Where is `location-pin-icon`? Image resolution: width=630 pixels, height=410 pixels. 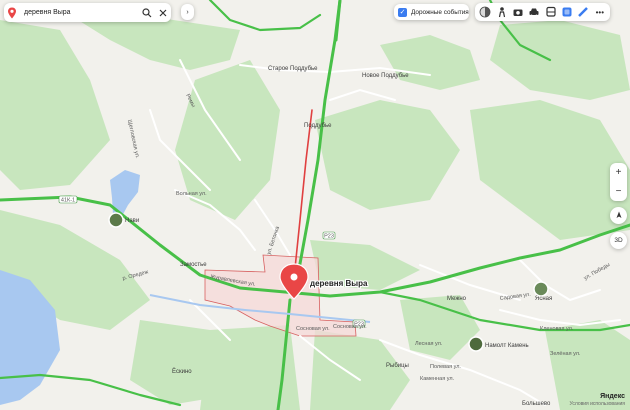 location-pin-icon is located at coordinates (12, 13).